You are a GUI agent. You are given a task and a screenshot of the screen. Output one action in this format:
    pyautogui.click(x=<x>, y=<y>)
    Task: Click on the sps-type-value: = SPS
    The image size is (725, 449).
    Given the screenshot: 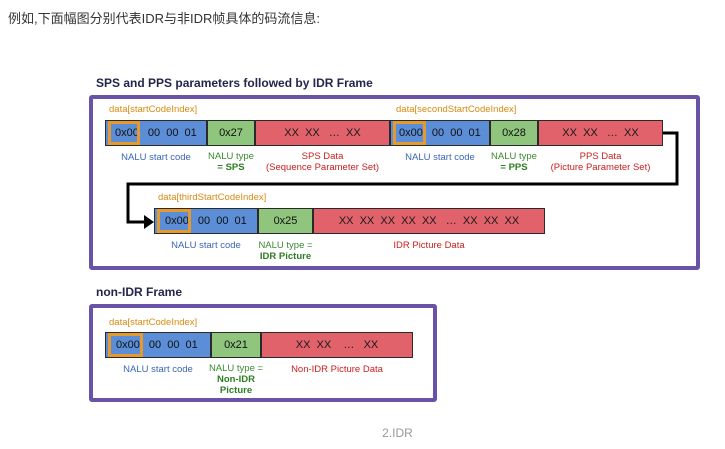 What is the action you would take?
    pyautogui.click(x=231, y=167)
    